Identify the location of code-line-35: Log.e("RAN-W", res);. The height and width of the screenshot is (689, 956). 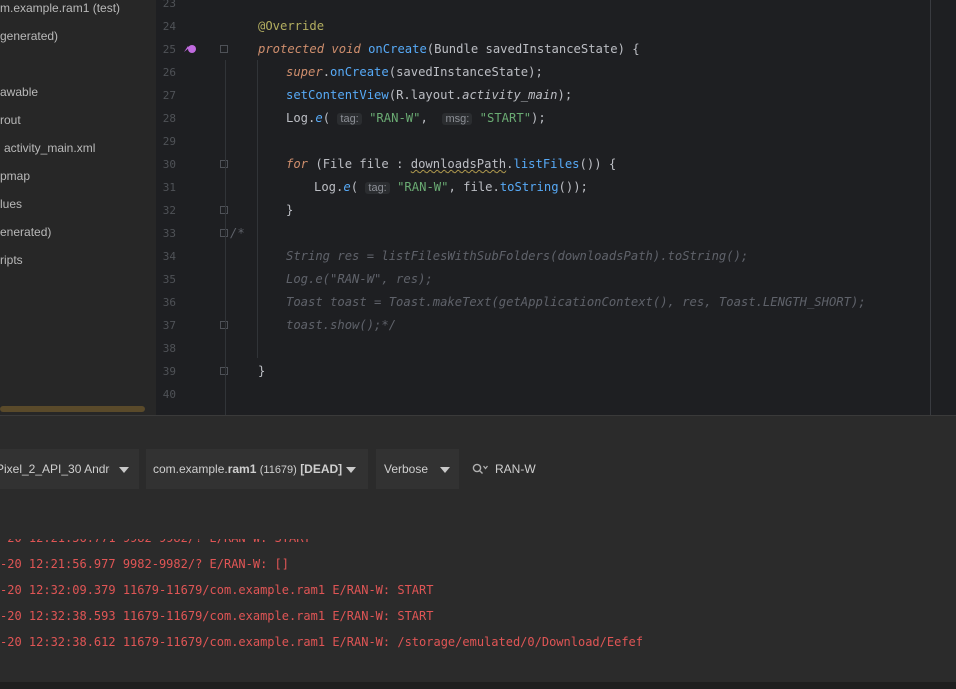
(359, 279).